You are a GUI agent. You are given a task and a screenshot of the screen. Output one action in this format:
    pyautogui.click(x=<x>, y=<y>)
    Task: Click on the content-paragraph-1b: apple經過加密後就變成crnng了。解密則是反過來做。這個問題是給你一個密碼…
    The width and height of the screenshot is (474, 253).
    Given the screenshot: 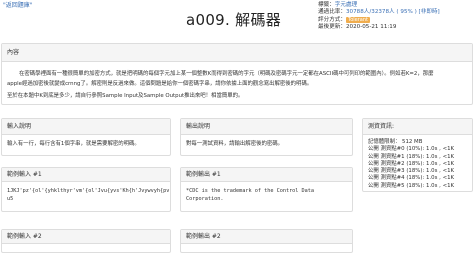 What is the action you would take?
    pyautogui.click(x=160, y=84)
    